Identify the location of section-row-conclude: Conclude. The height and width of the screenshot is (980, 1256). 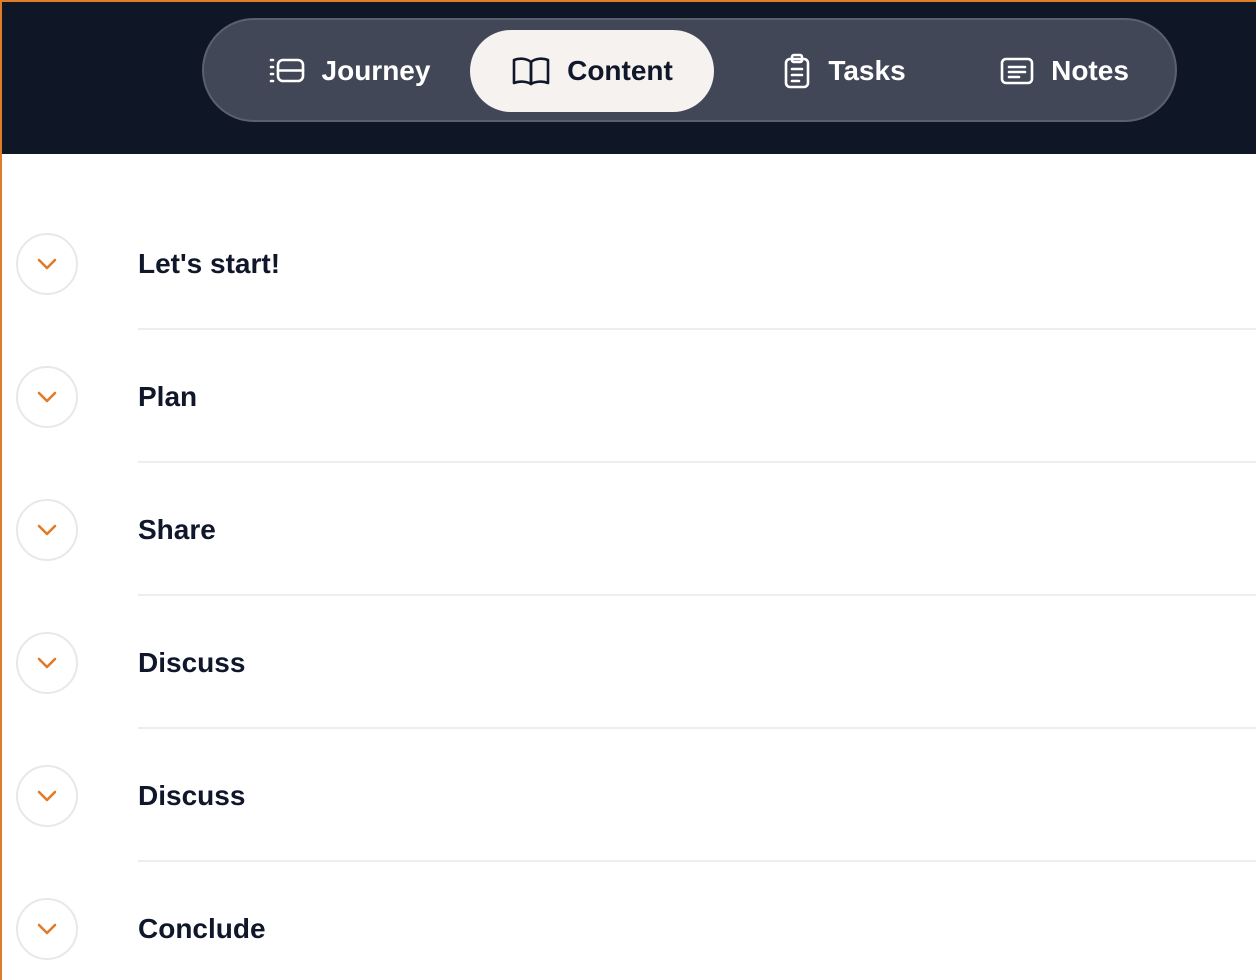
(629, 921).